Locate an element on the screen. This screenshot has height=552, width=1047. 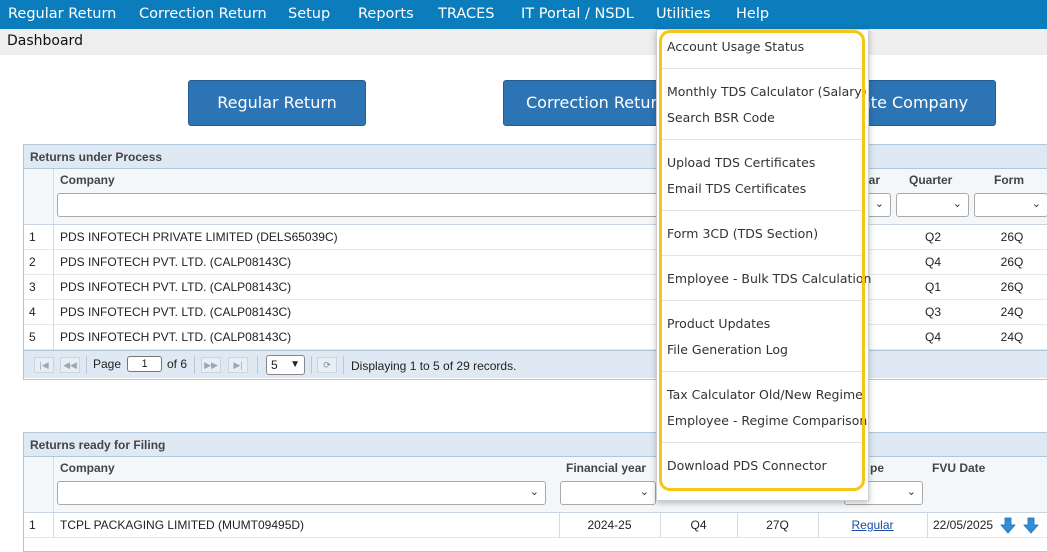
quarter-cell: Q2 is located at coordinates (932, 237).